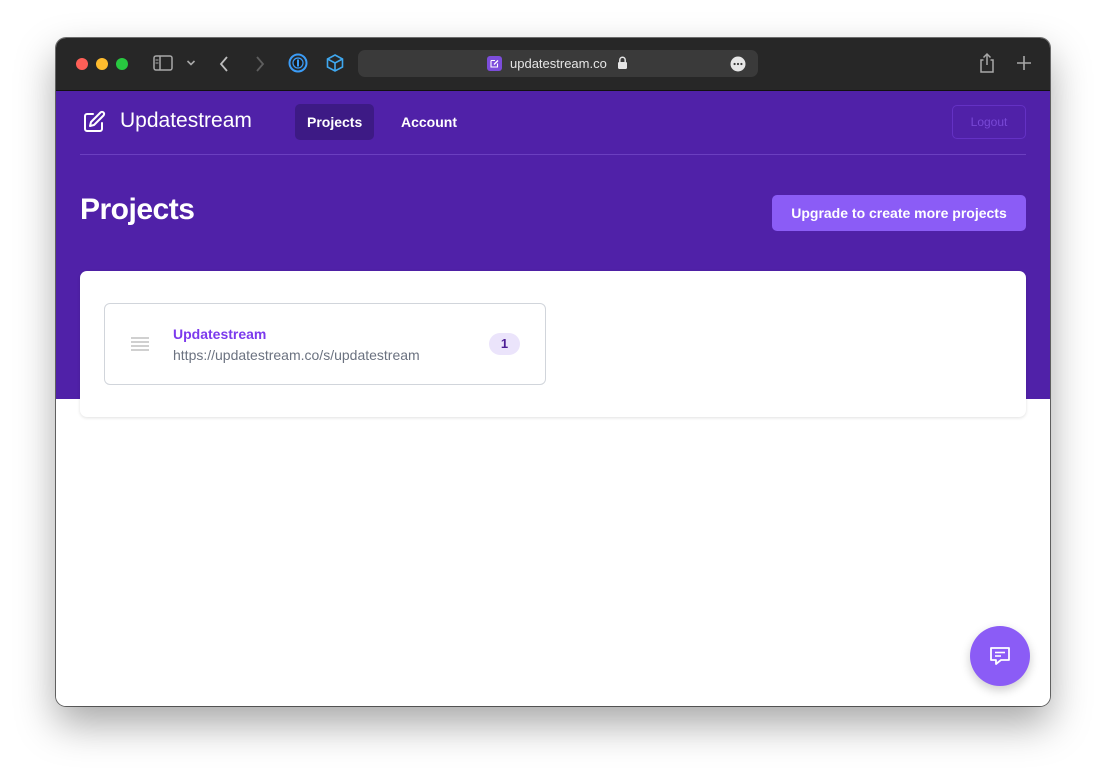 Image resolution: width=1106 pixels, height=780 pixels. I want to click on chevron-down-icon, so click(191, 63).